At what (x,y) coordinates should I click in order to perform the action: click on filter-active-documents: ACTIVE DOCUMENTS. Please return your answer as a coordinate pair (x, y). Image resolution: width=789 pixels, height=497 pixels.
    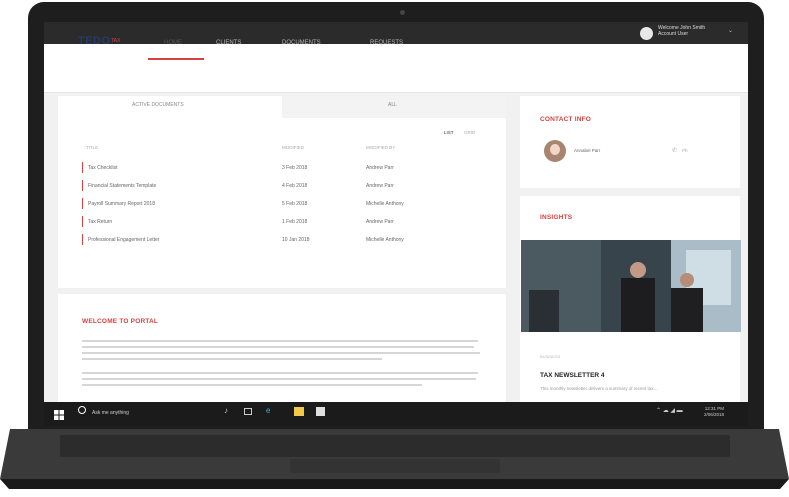
    Looking at the image, I should click on (158, 105).